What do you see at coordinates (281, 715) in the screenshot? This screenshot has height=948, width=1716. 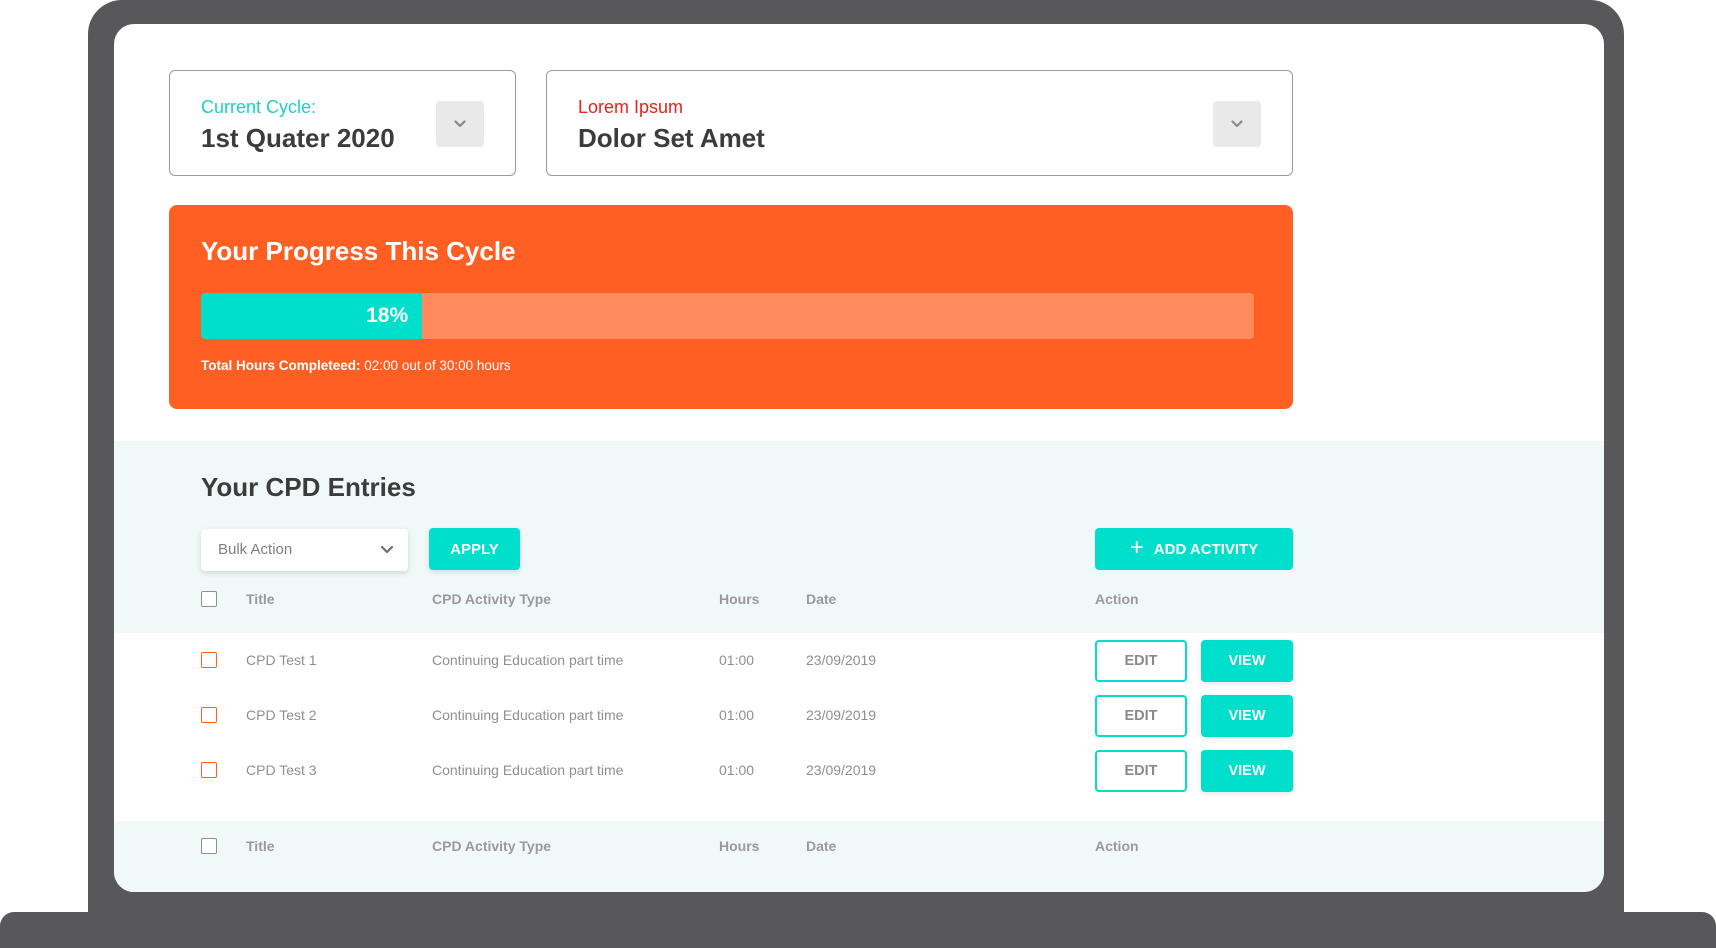 I see `row-title: CPD Test 2` at bounding box center [281, 715].